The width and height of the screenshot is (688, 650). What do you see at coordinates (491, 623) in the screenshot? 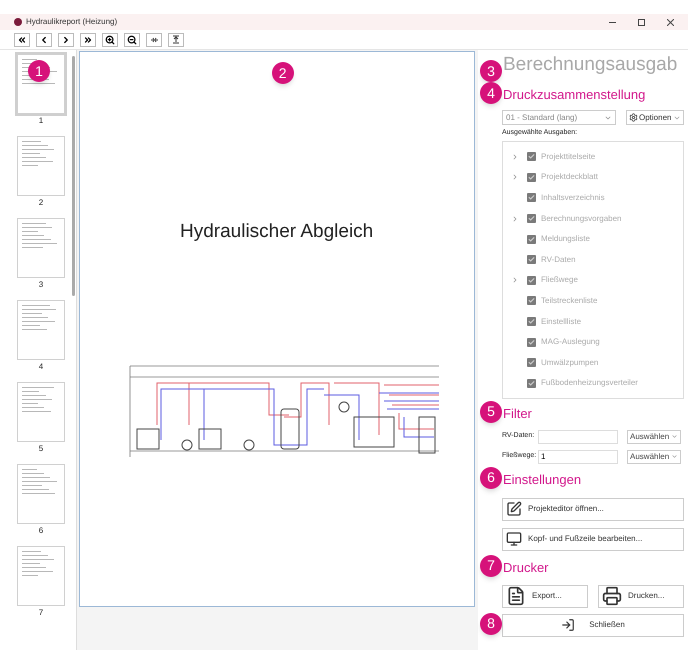
I see `number-marker: 8` at bounding box center [491, 623].